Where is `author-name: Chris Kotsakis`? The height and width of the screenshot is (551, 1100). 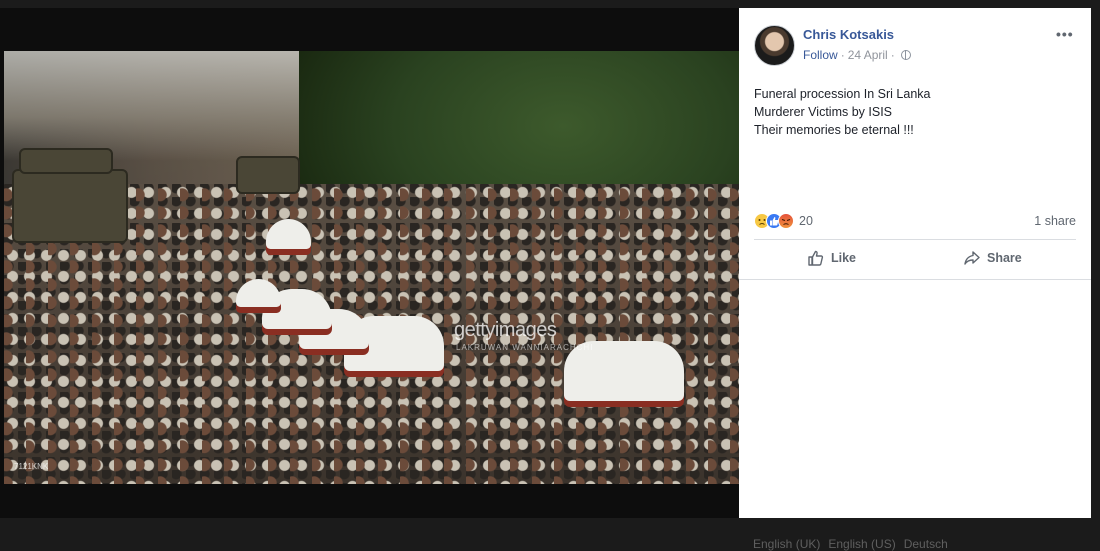
author-name: Chris Kotsakis is located at coordinates (848, 34).